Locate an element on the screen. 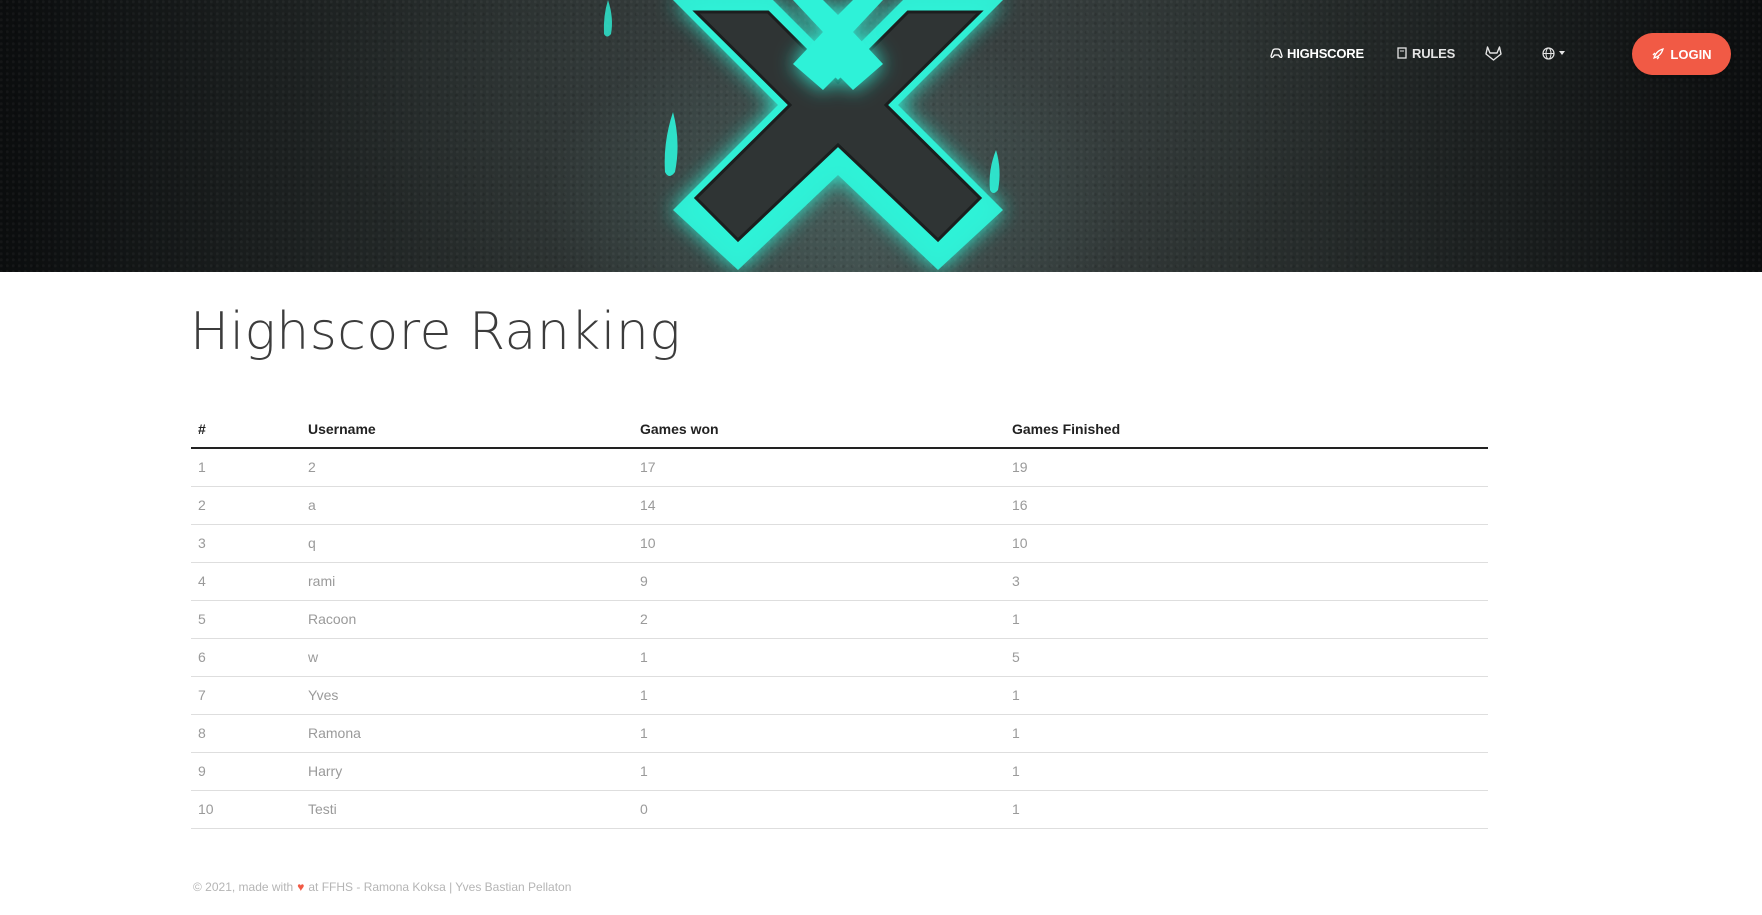 This screenshot has height=915, width=1762. table-row: 6 w 1 5 is located at coordinates (839, 657).